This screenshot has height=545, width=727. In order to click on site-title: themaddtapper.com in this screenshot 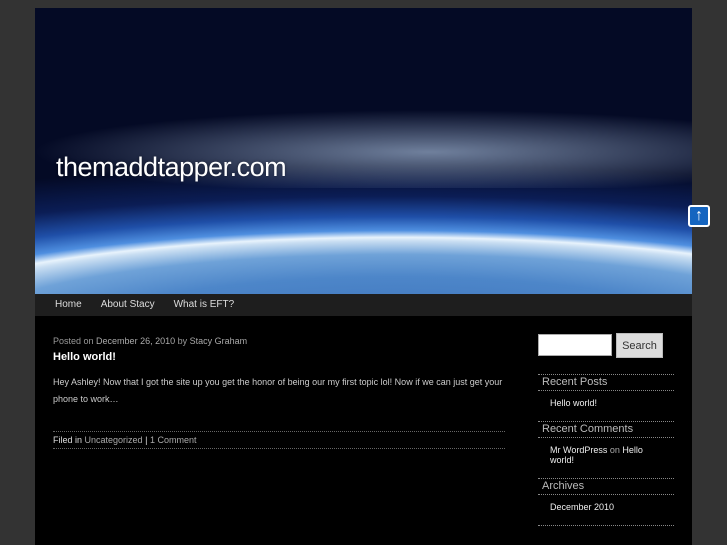, I will do `click(171, 167)`.